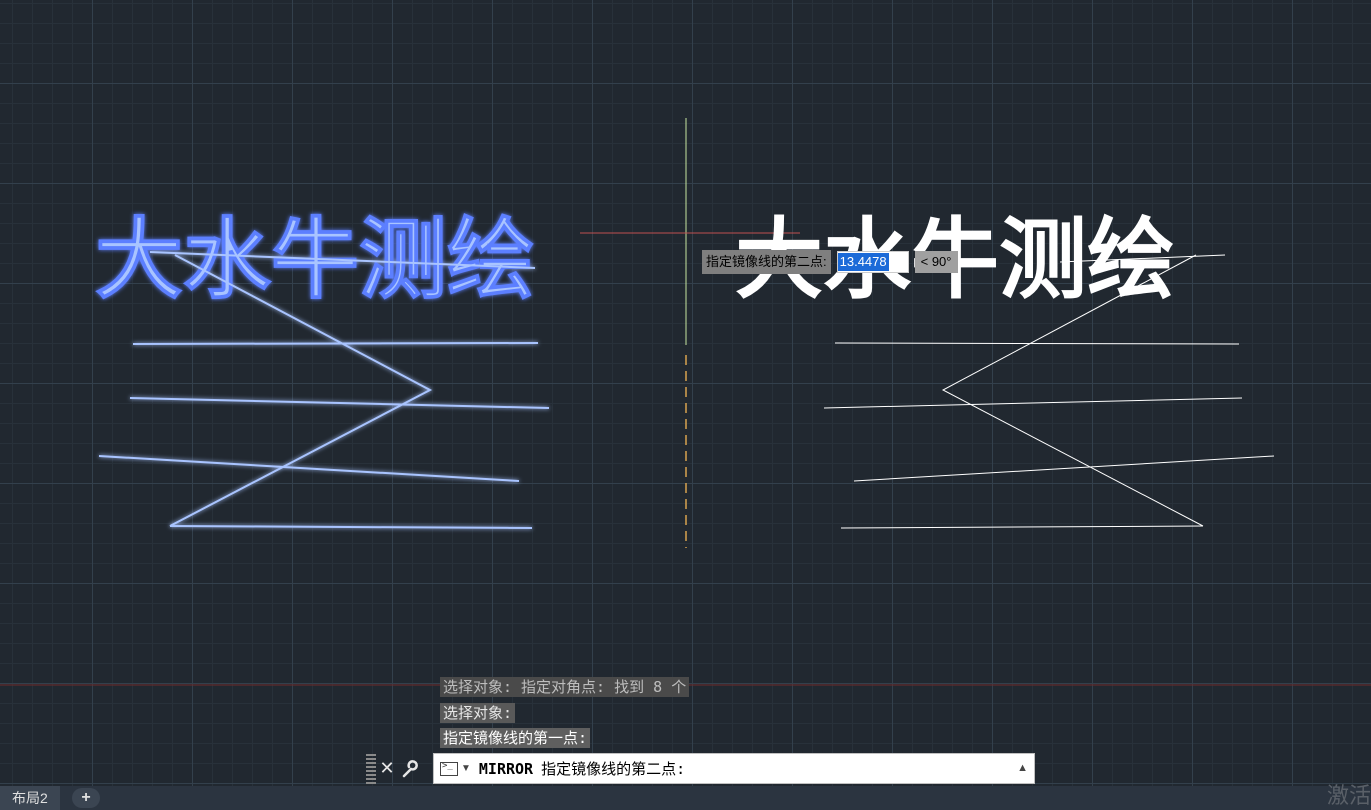 The width and height of the screenshot is (1371, 810). I want to click on command-prompt-text: 指定镜像线的第二点:, so click(613, 769).